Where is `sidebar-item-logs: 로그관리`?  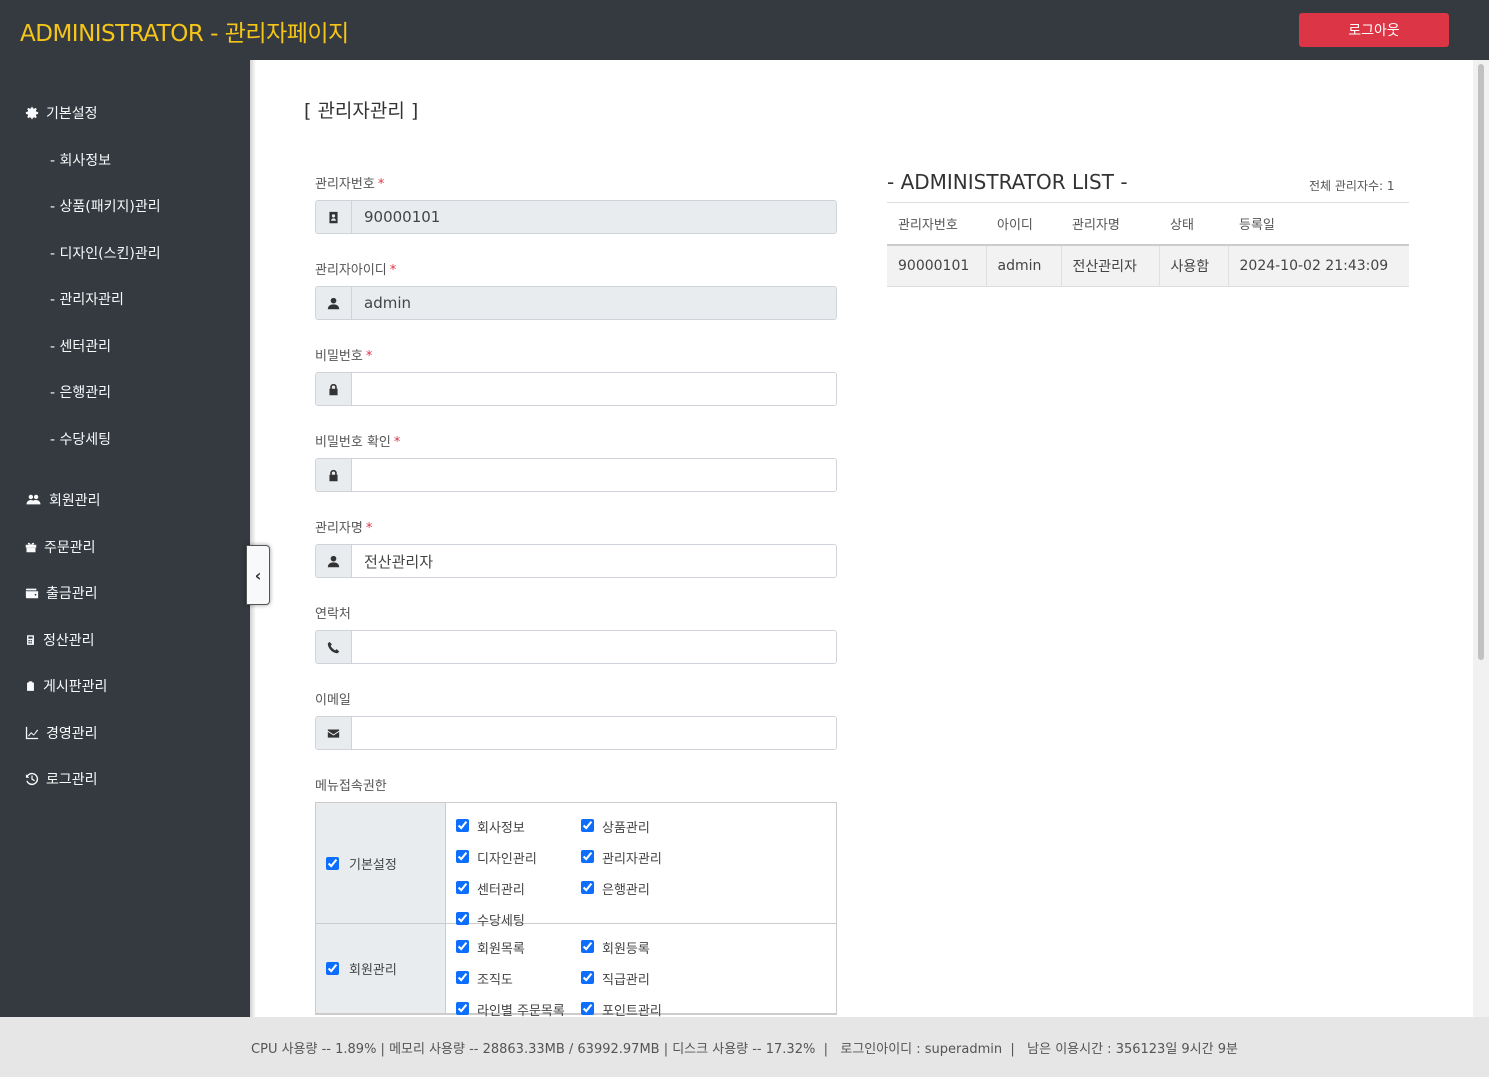
sidebar-item-logs: 로그관리 is located at coordinates (61, 779).